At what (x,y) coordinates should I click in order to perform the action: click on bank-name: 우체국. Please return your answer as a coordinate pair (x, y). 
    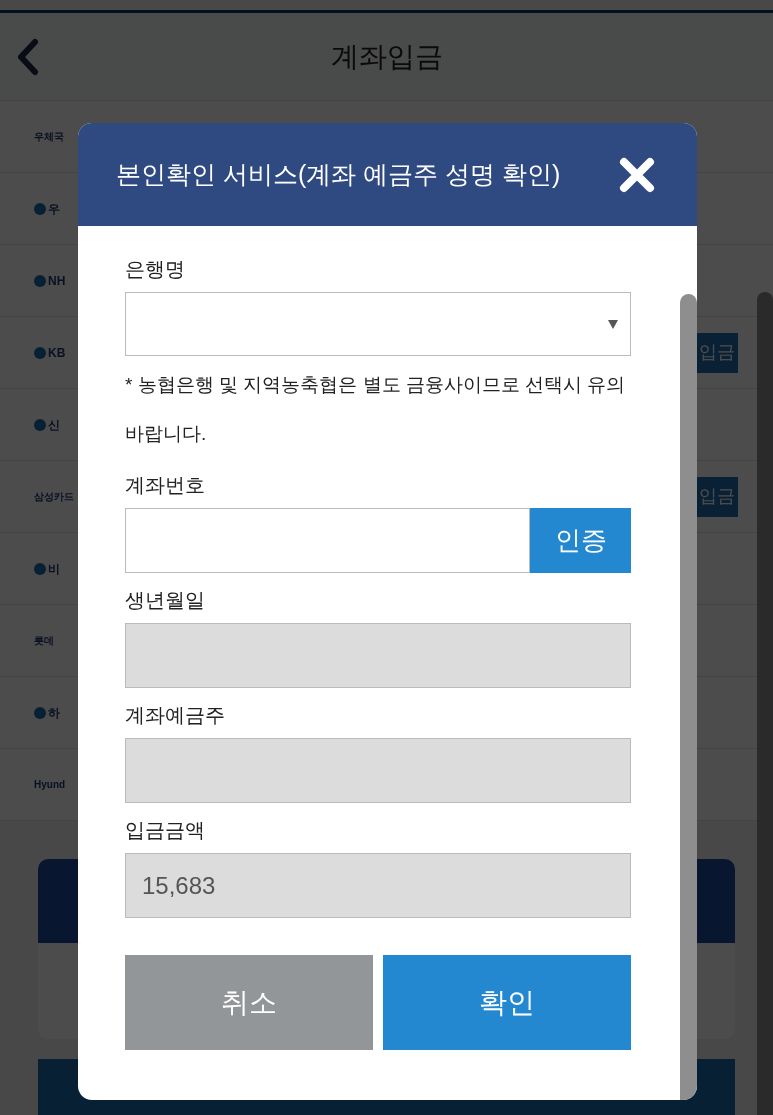
    Looking at the image, I should click on (49, 137).